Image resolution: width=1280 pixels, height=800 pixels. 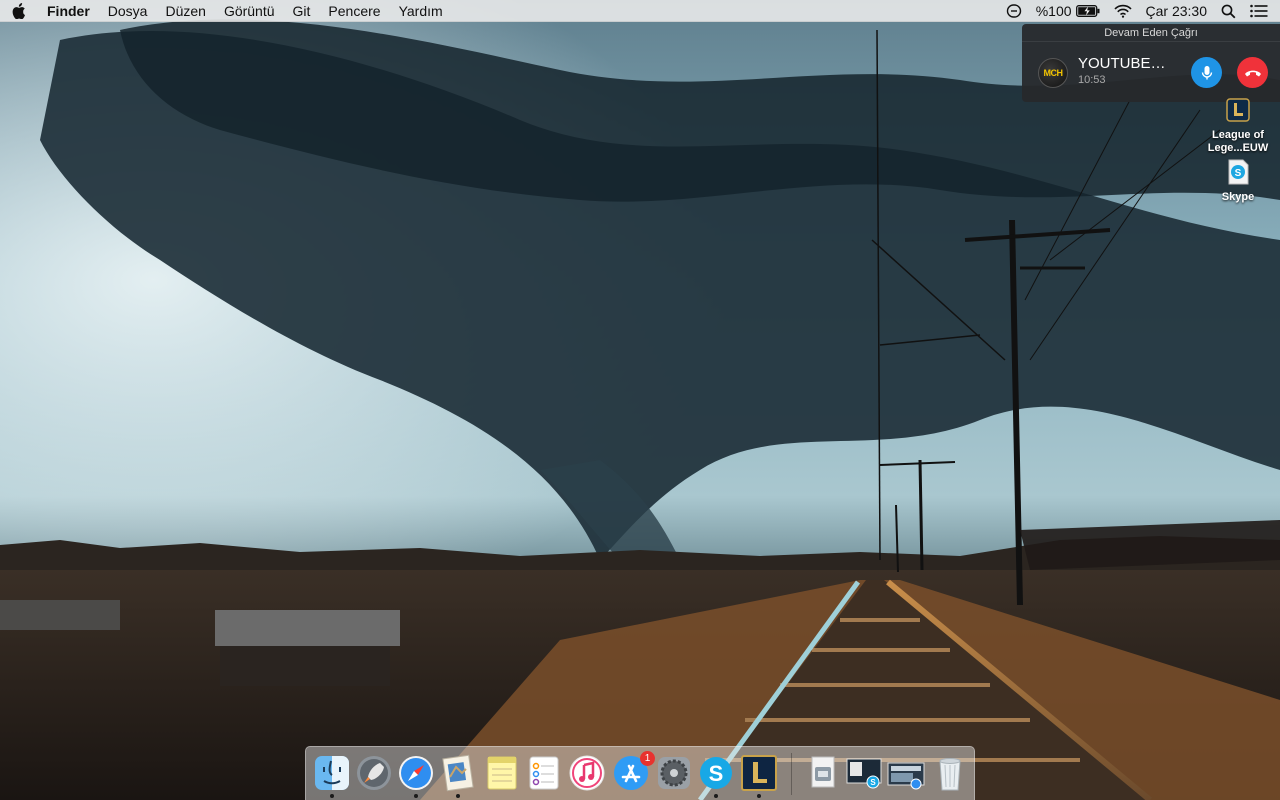 What do you see at coordinates (791, 774) in the screenshot?
I see `dock-separator` at bounding box center [791, 774].